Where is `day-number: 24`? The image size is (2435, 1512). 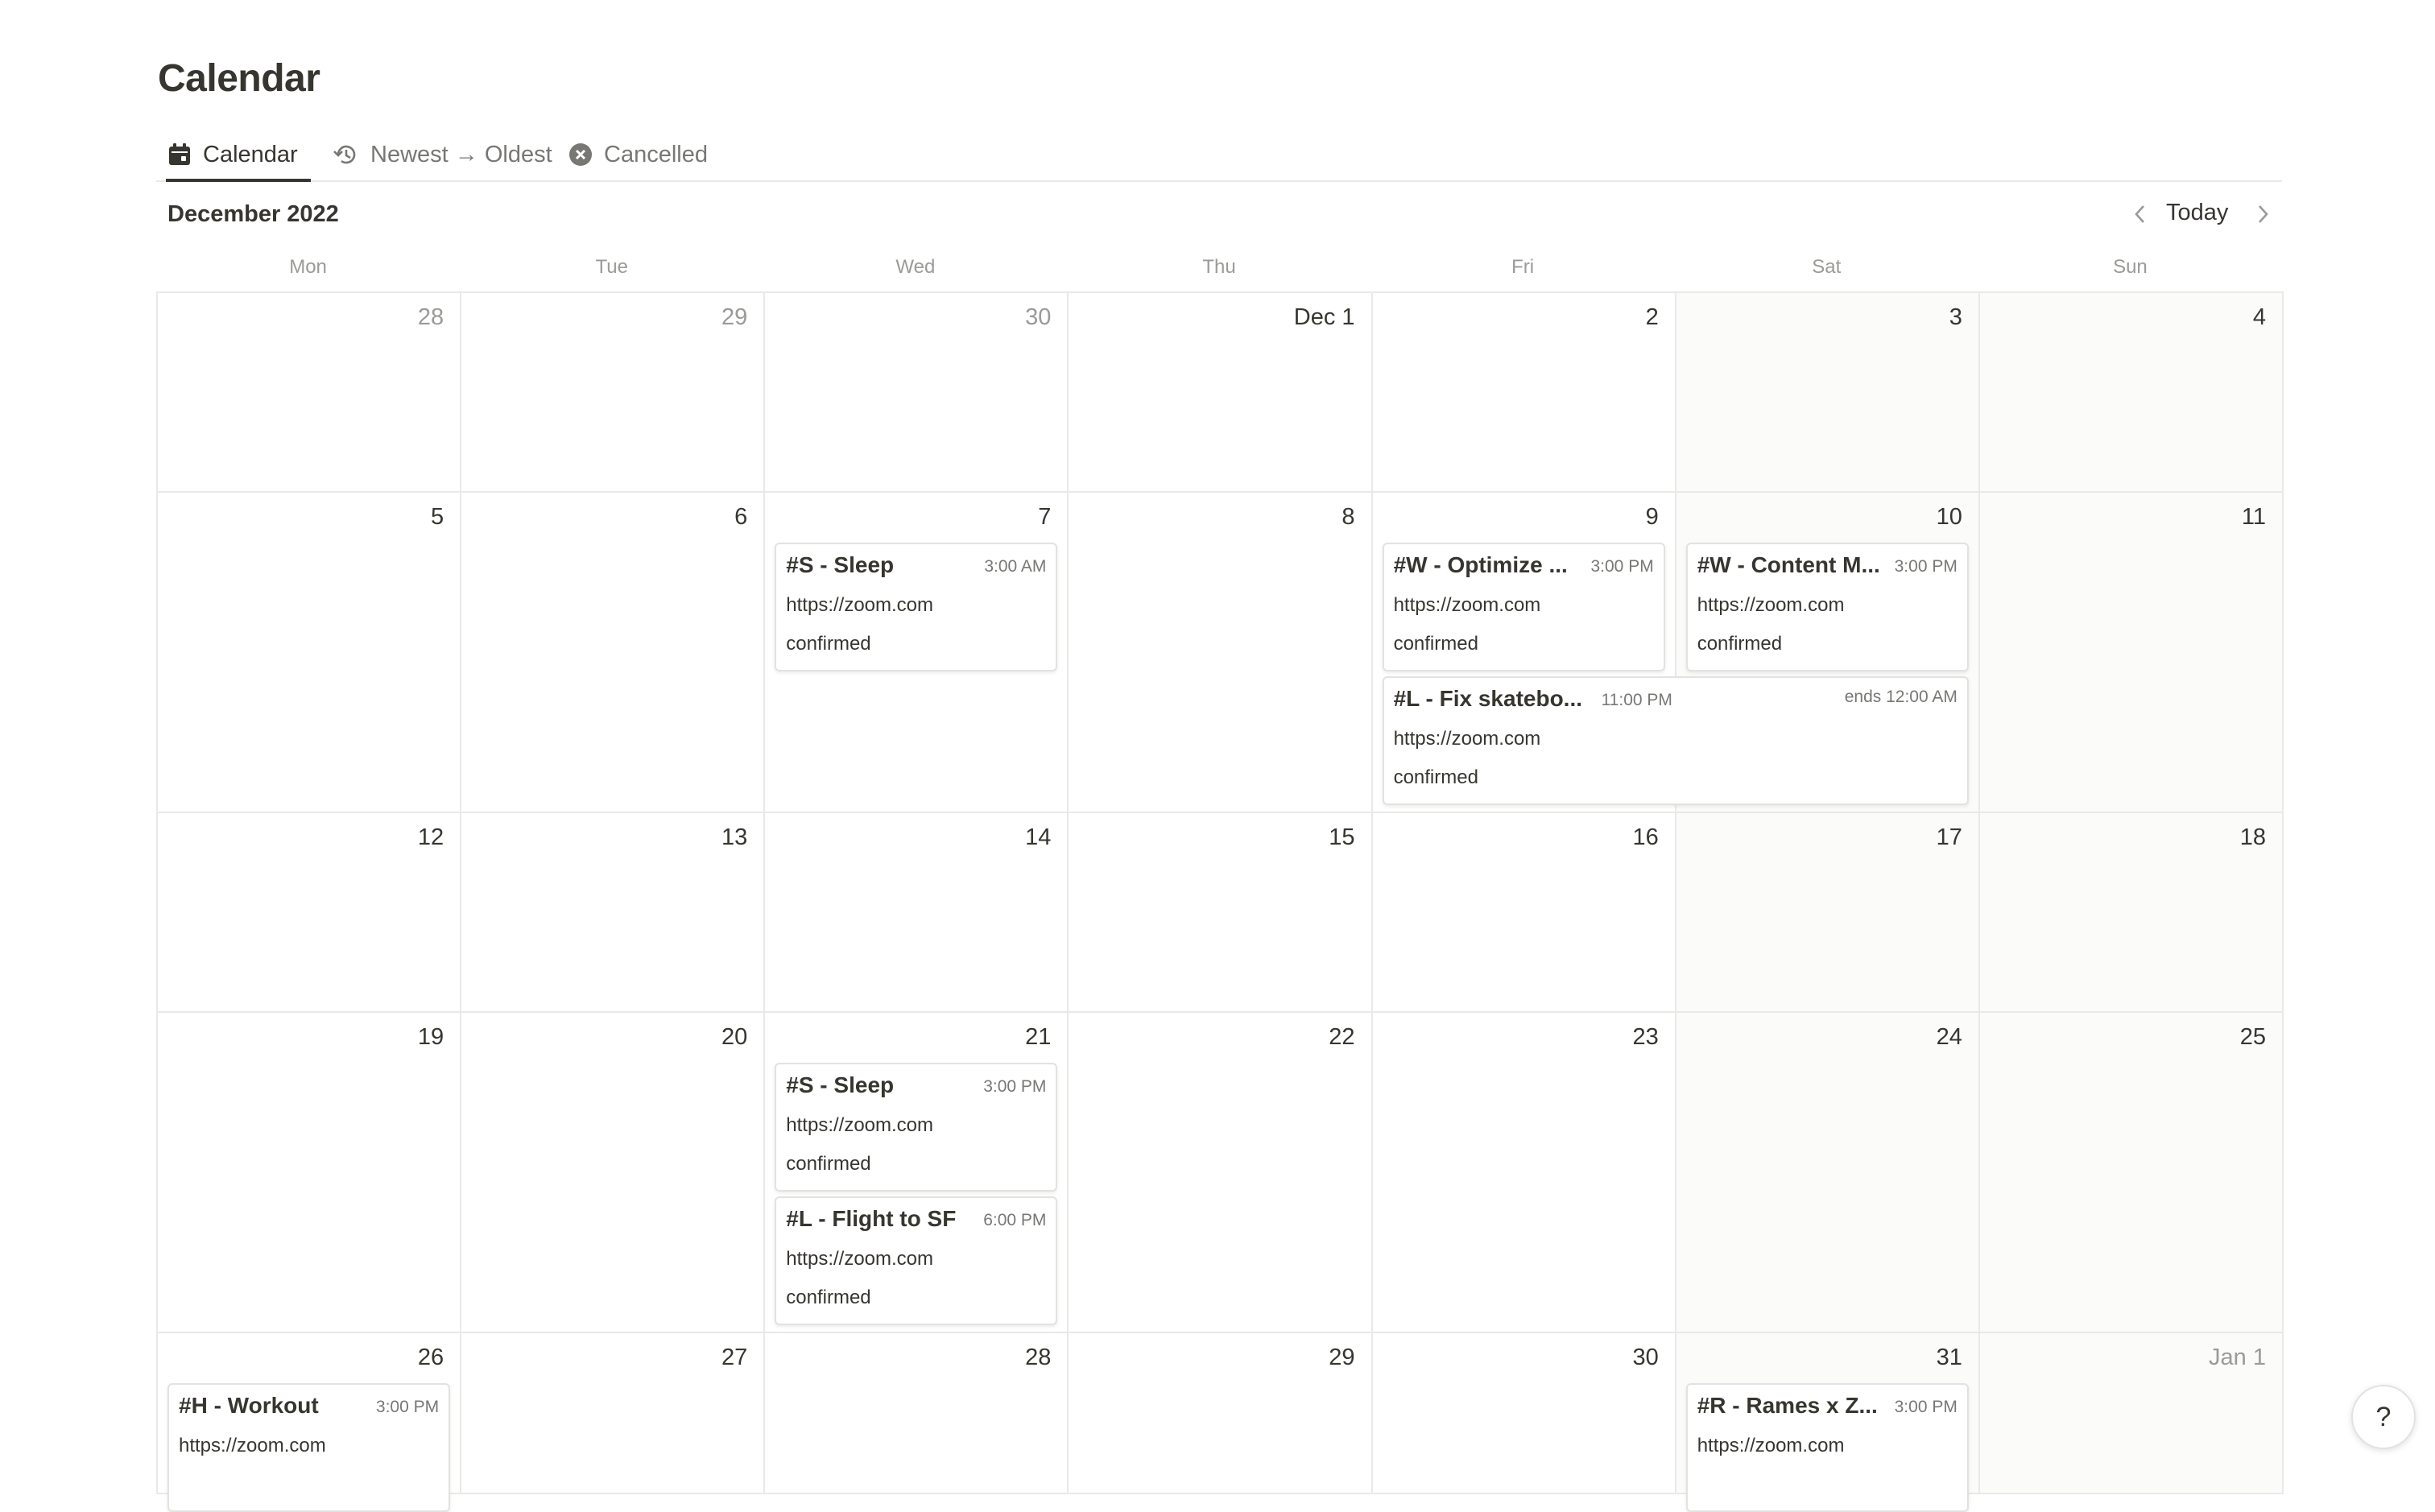
day-number: 24 is located at coordinates (1949, 1037).